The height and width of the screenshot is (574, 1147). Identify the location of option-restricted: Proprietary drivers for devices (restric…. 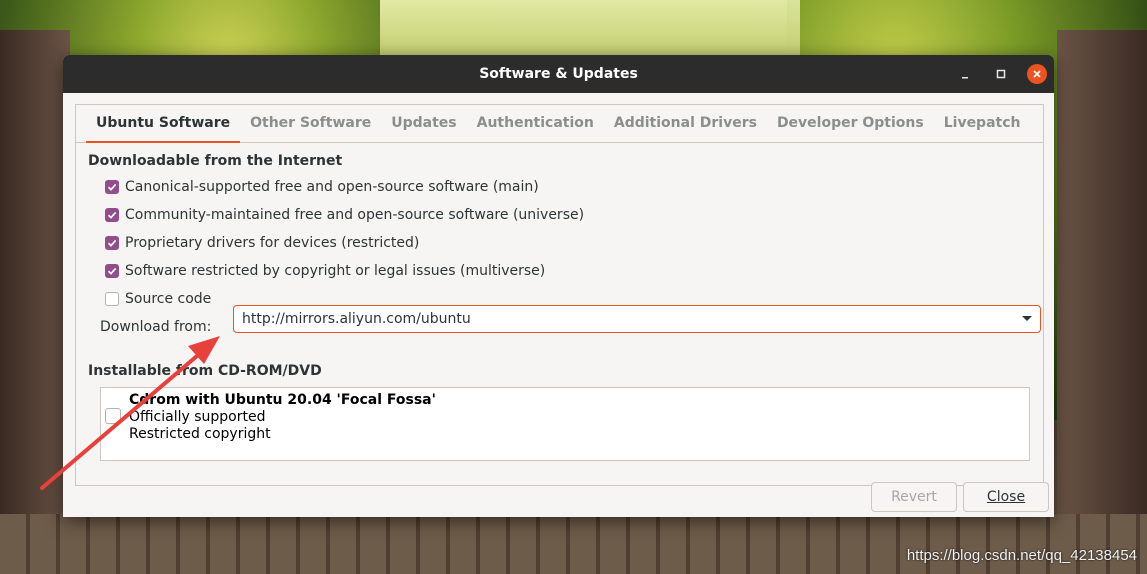
(559, 243).